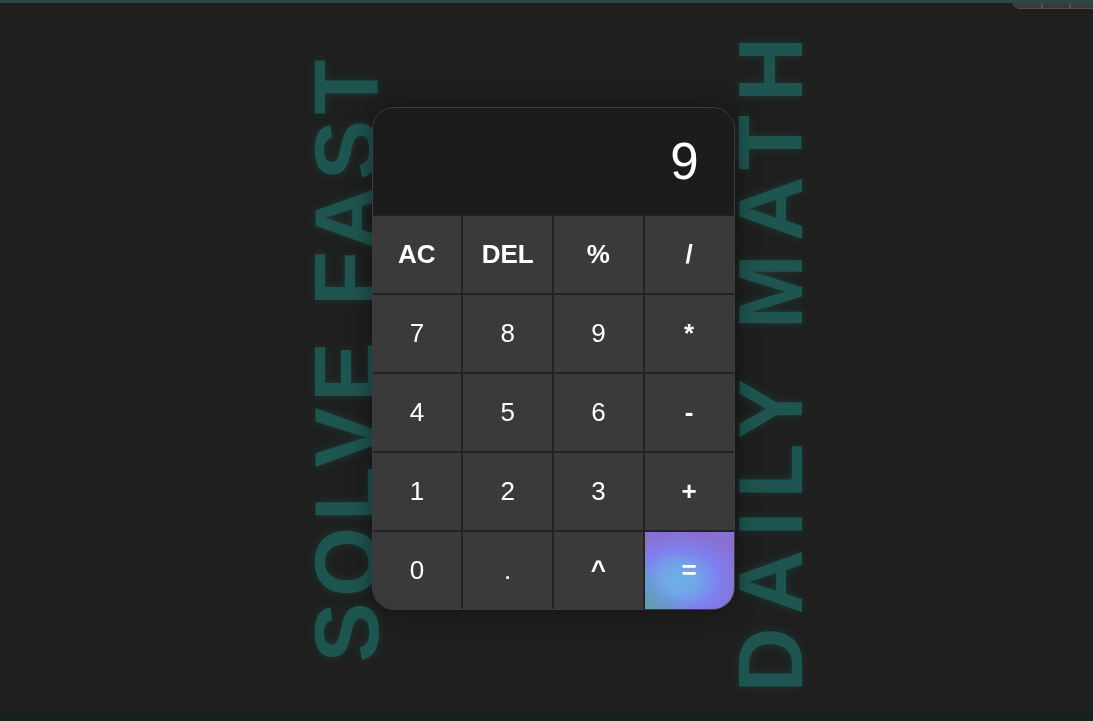 Image resolution: width=1093 pixels, height=721 pixels. I want to click on digit-key: 6, so click(598, 412).